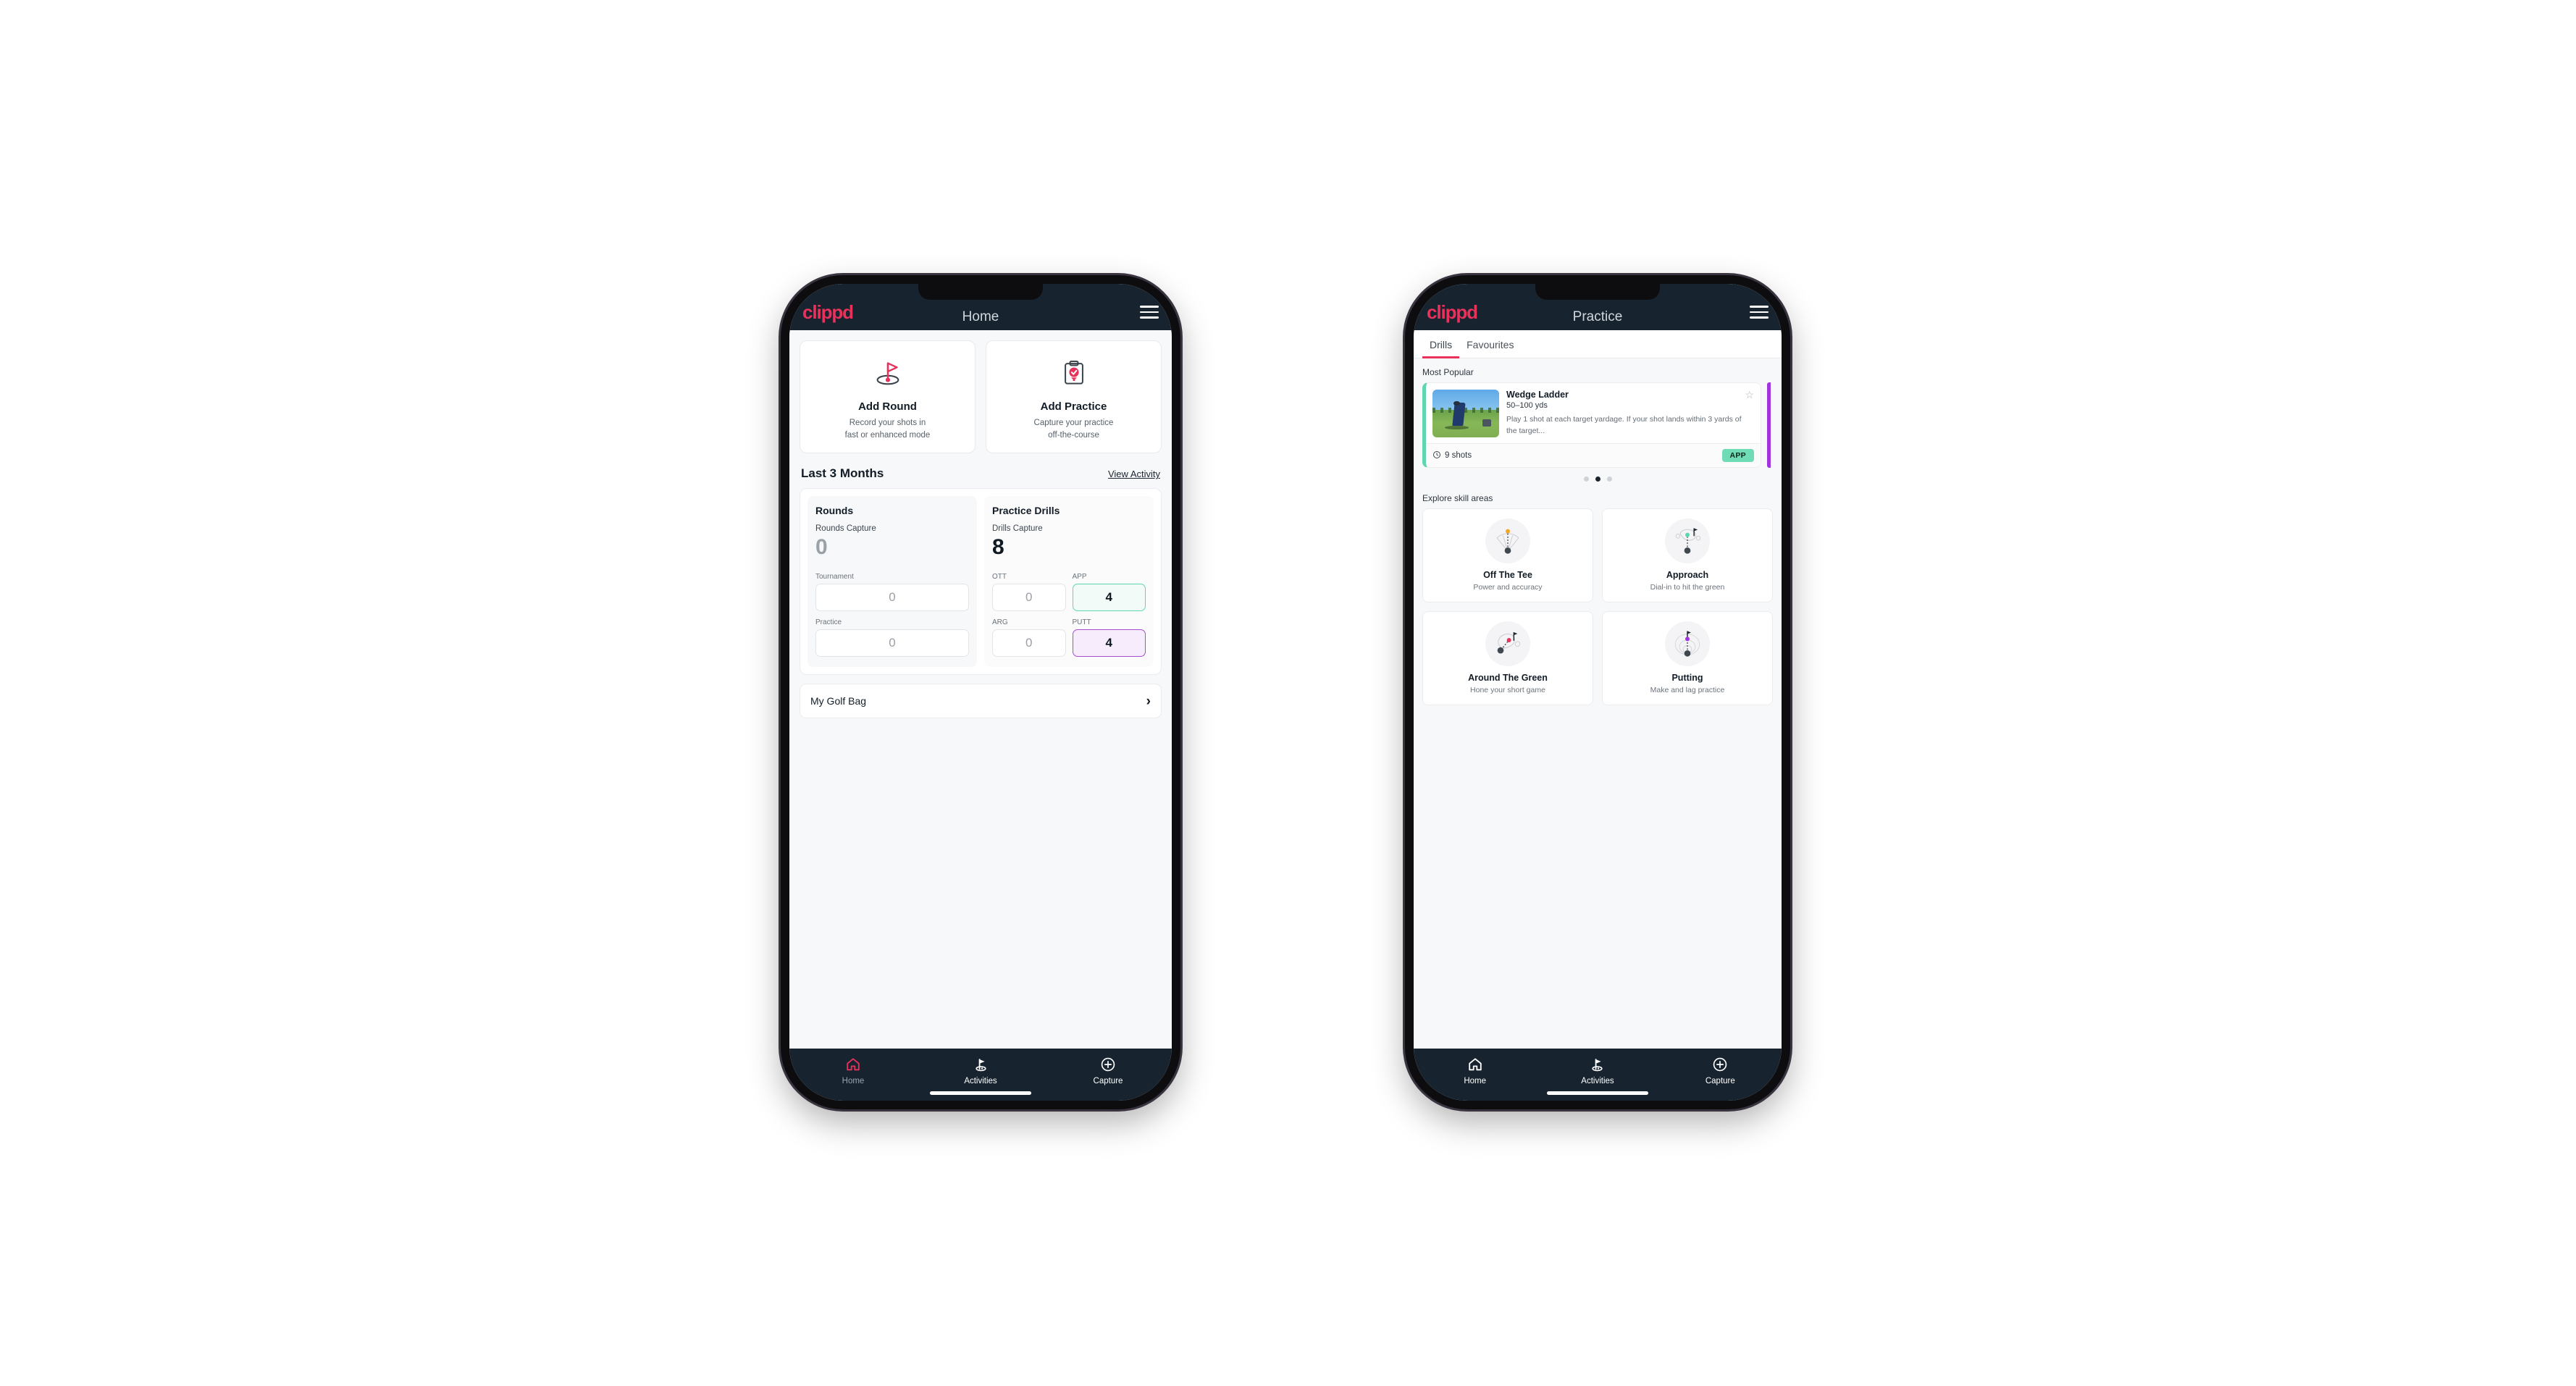  Describe the element at coordinates (981, 701) in the screenshot. I see `my-golf-bag-row: My Golf Bag ›` at that location.